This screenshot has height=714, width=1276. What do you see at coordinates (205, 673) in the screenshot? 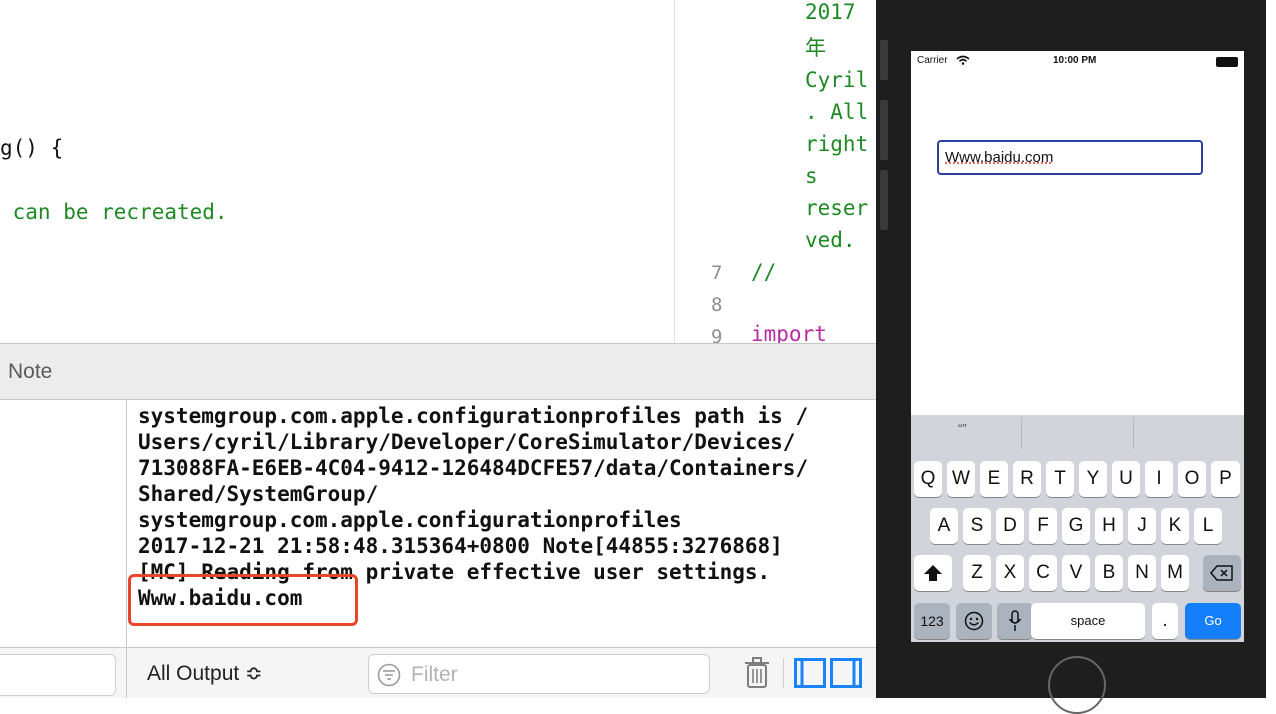
I see `output-select: All Output ≎` at bounding box center [205, 673].